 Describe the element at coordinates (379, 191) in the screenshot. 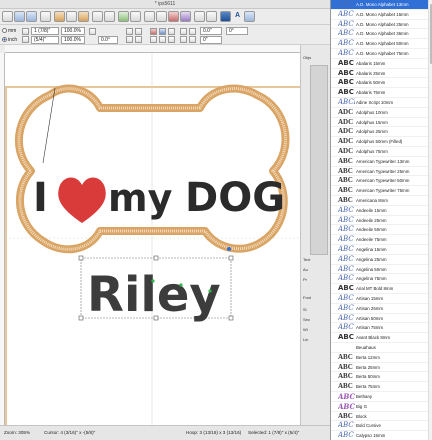

I see `font-list-item: ABC American Typewriter 75mm` at that location.